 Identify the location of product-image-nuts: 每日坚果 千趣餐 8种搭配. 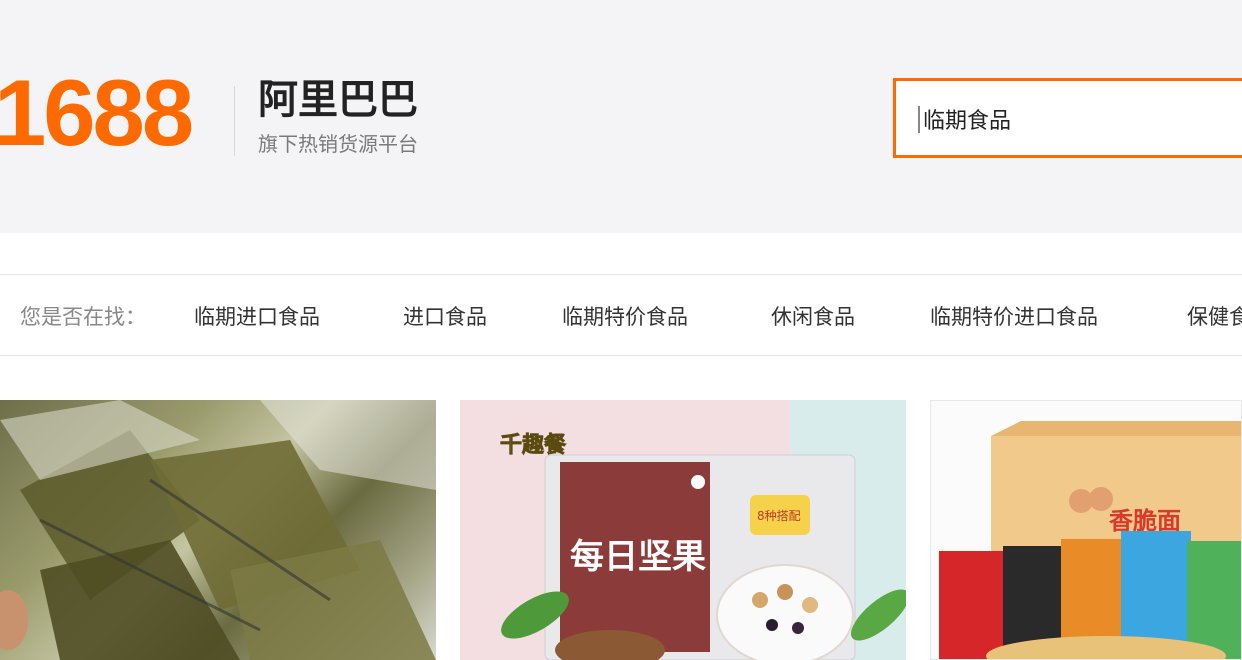
(703, 530).